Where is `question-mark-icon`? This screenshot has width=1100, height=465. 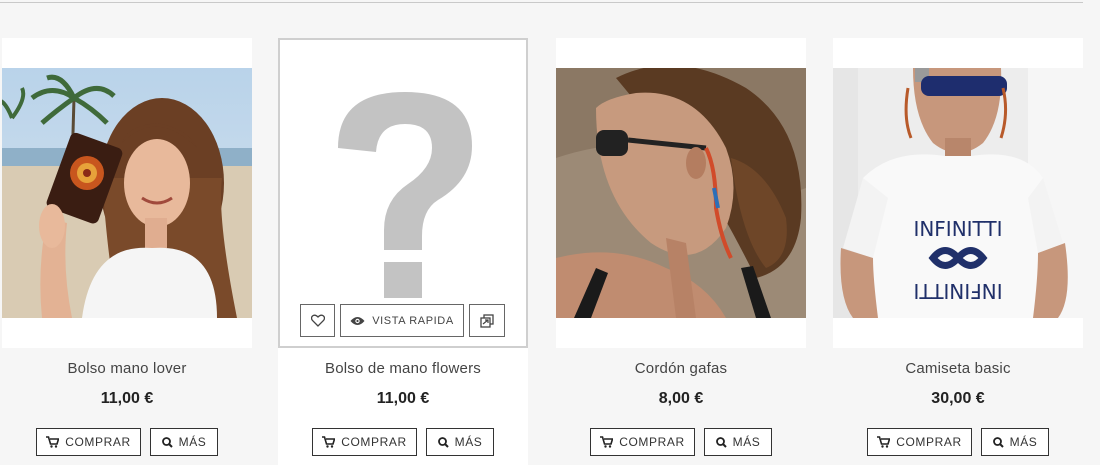 question-mark-icon is located at coordinates (405, 195).